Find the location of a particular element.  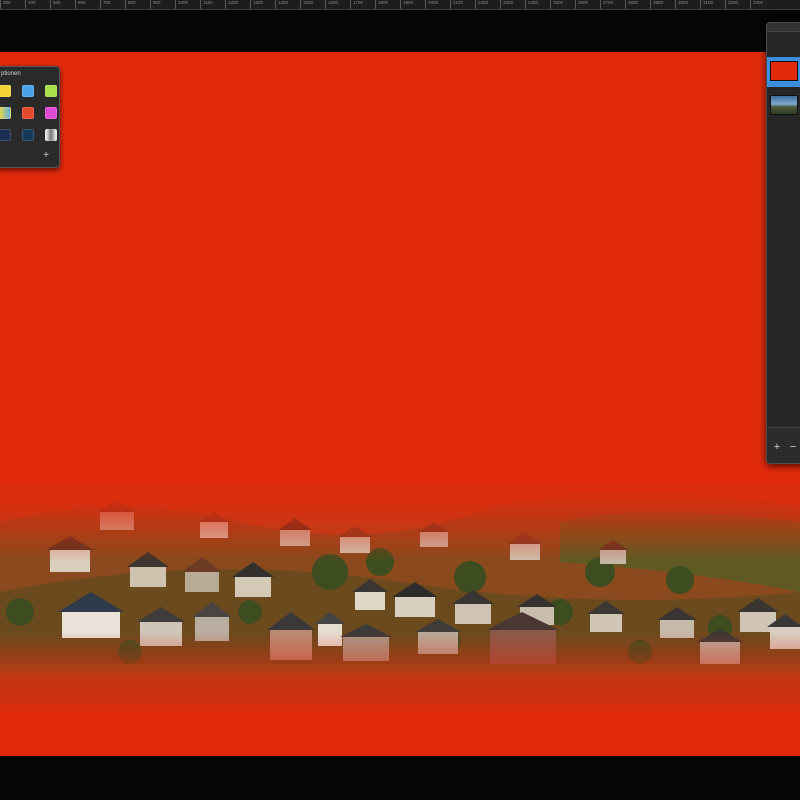

layers-panel-footer: + − is located at coordinates (783, 445).